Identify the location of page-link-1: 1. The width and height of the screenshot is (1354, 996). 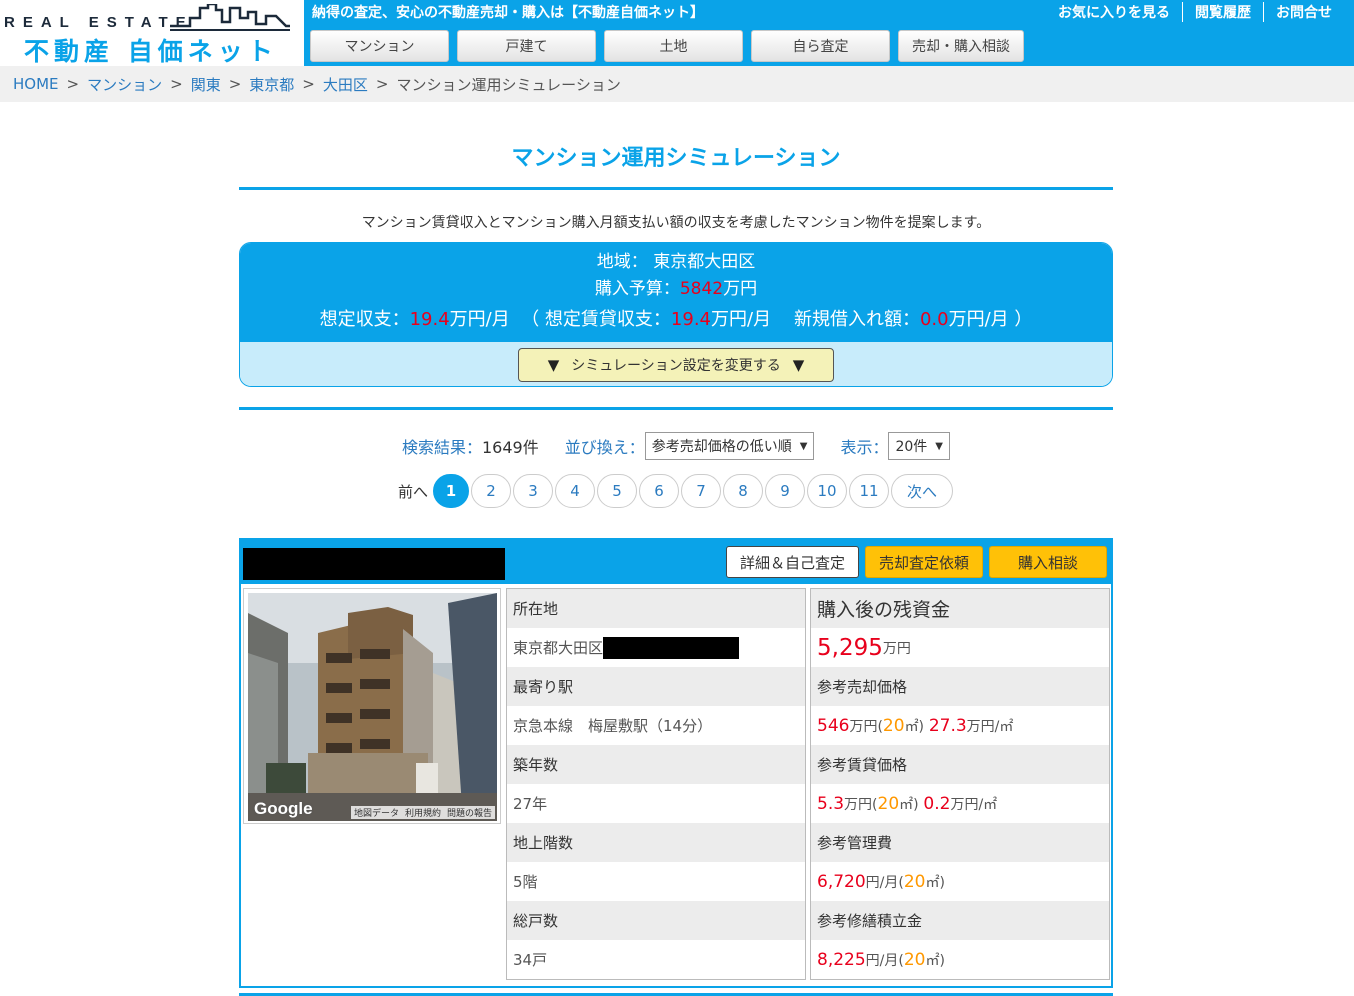
(451, 491).